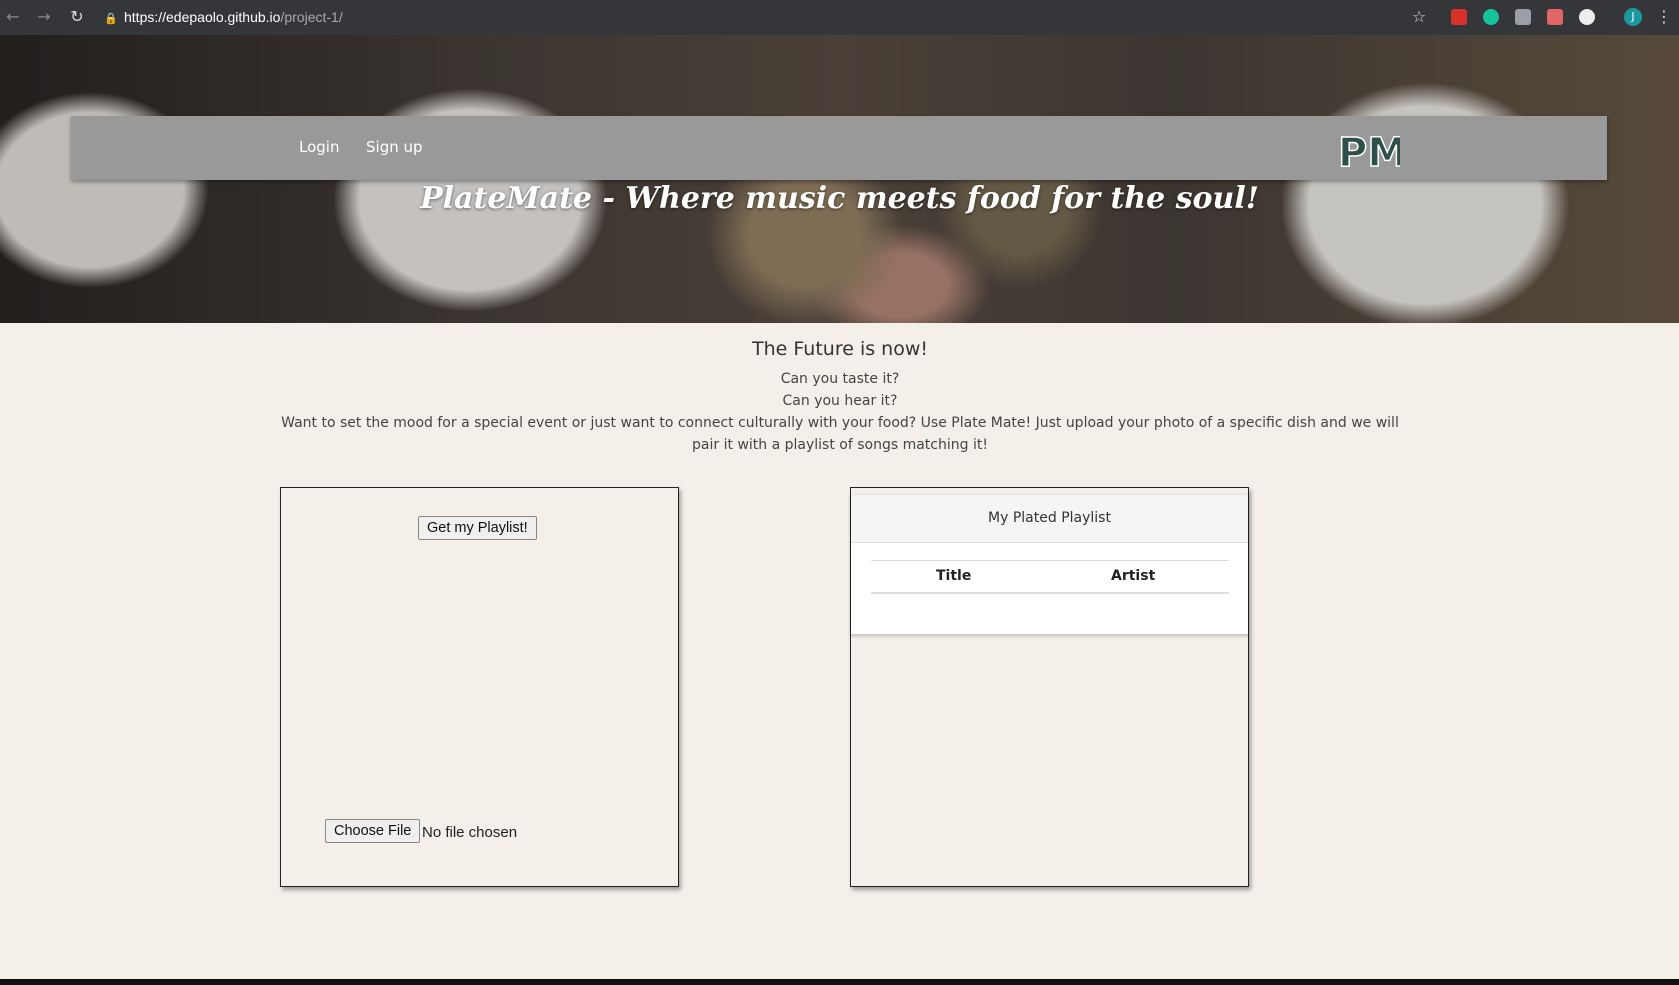  What do you see at coordinates (1049, 519) in the screenshot?
I see `playlist-title: My Plated Playlist` at bounding box center [1049, 519].